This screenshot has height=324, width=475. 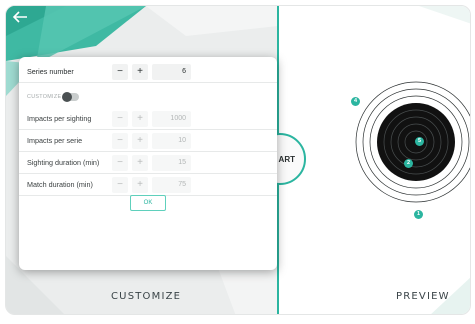 What do you see at coordinates (171, 141) in the screenshot?
I see `impacts-per-serie-value: 10` at bounding box center [171, 141].